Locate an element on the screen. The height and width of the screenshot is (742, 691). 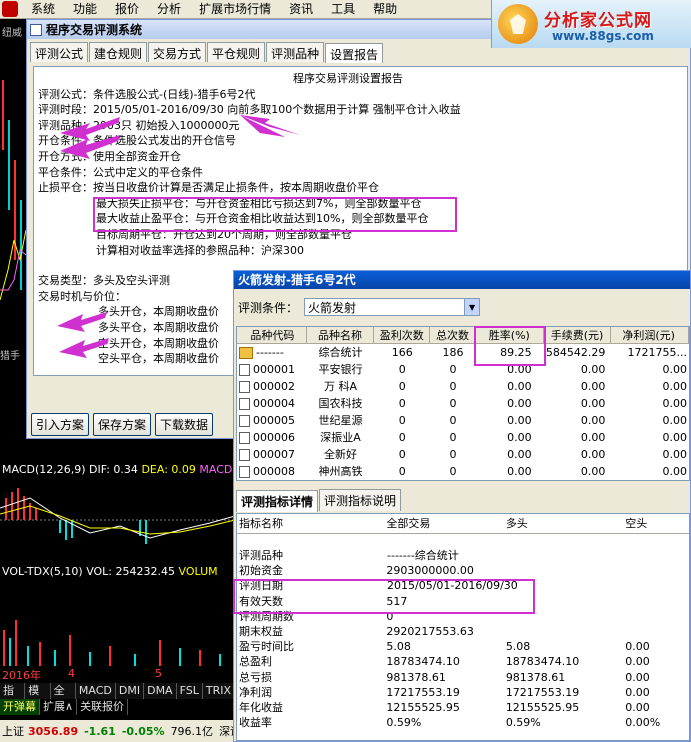
detail-row: 评测周期数 0 is located at coordinates (463, 616).